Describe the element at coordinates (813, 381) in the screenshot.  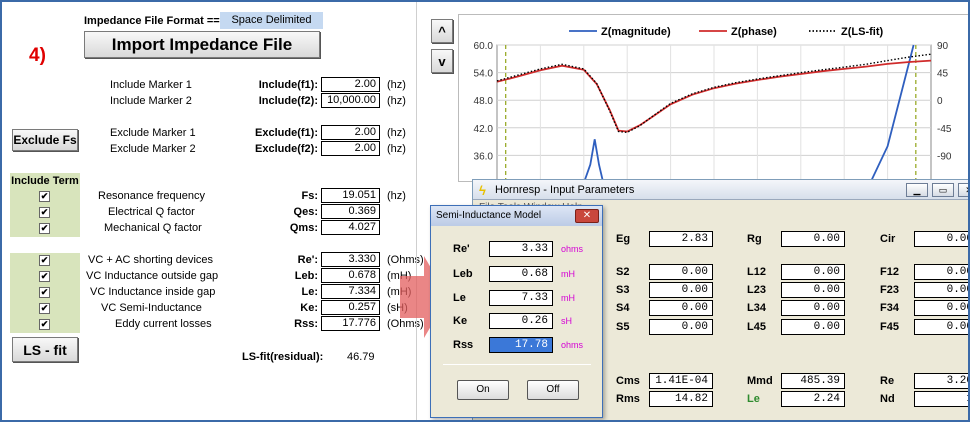
I see `hr-field-mmd: 485.39` at that location.